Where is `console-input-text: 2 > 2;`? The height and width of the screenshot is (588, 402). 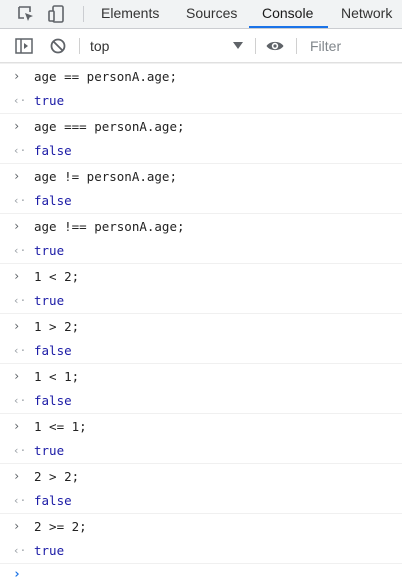
console-input-text: 2 > 2; is located at coordinates (57, 476).